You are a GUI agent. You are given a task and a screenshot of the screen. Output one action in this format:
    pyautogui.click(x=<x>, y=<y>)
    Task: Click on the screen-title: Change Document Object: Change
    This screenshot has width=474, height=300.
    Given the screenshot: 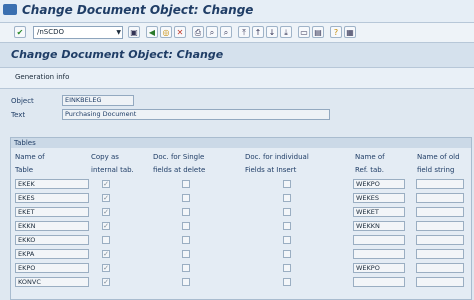 What is the action you would take?
    pyautogui.click(x=117, y=54)
    